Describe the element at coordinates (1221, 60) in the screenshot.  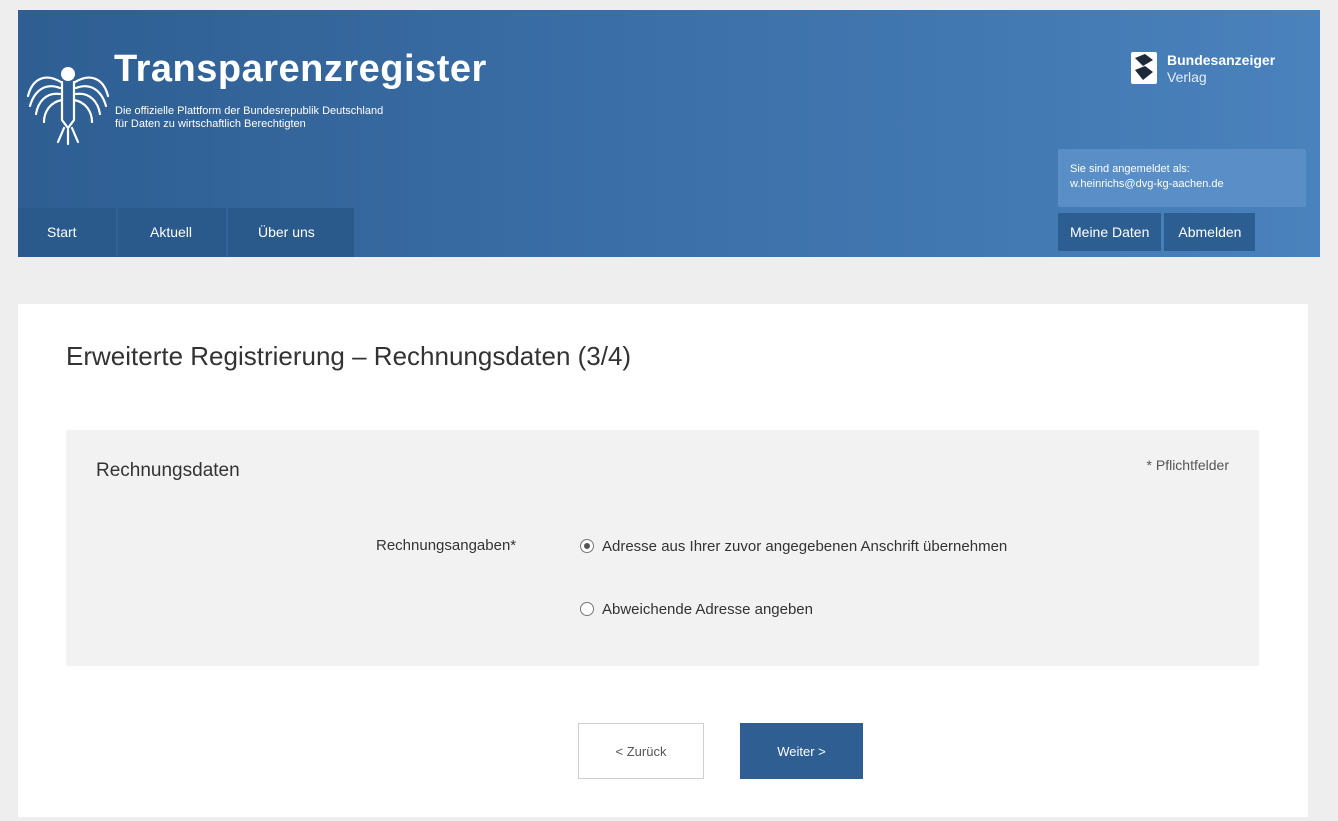
I see `publisher-name: Bundesanzeiger` at that location.